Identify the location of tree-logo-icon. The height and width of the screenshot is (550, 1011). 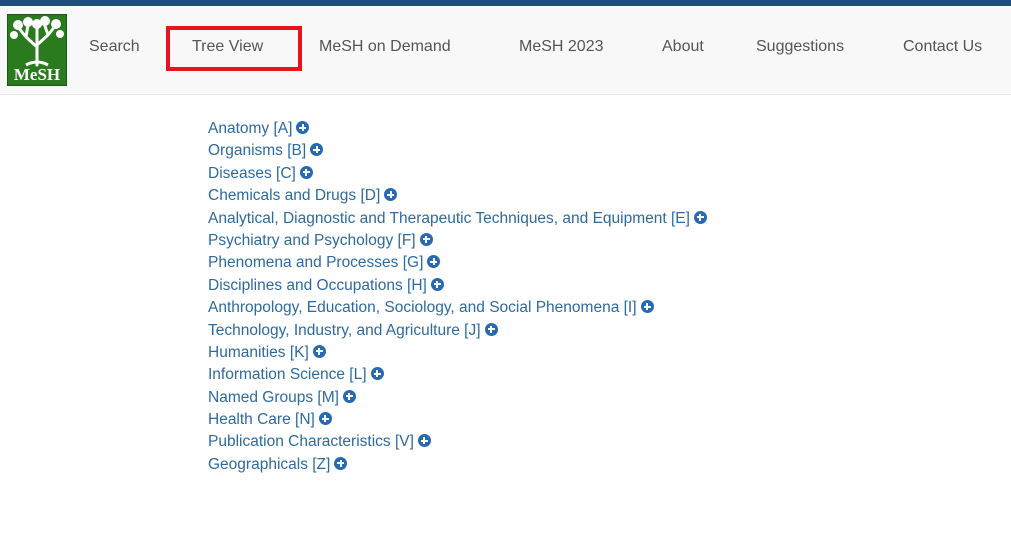
(37, 41).